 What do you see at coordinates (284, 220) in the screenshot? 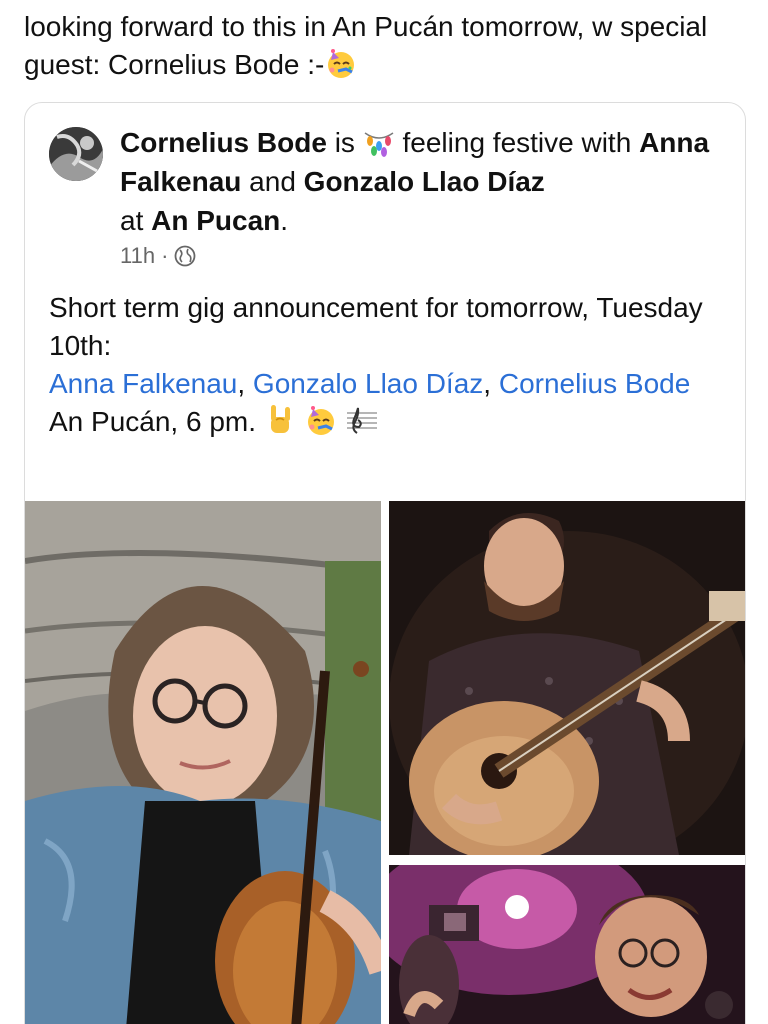
I see `period-text: .` at bounding box center [284, 220].